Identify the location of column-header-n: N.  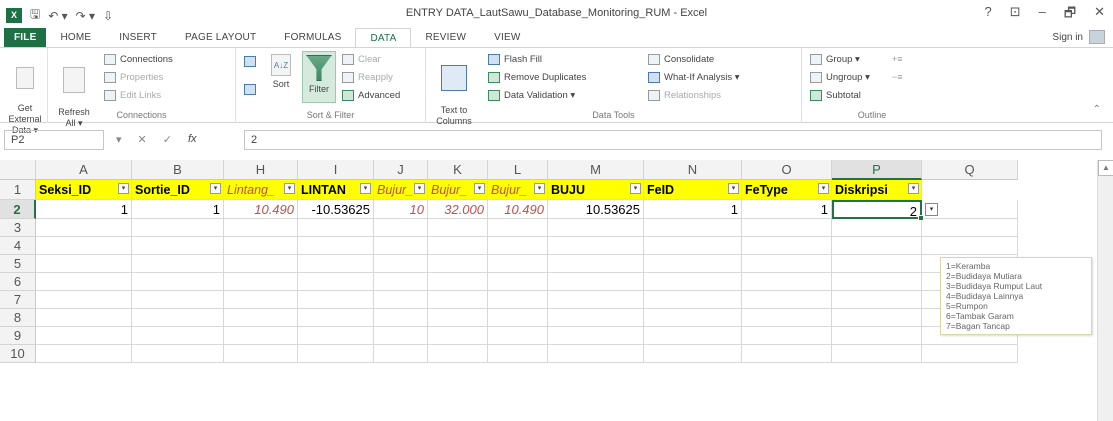
(693, 170).